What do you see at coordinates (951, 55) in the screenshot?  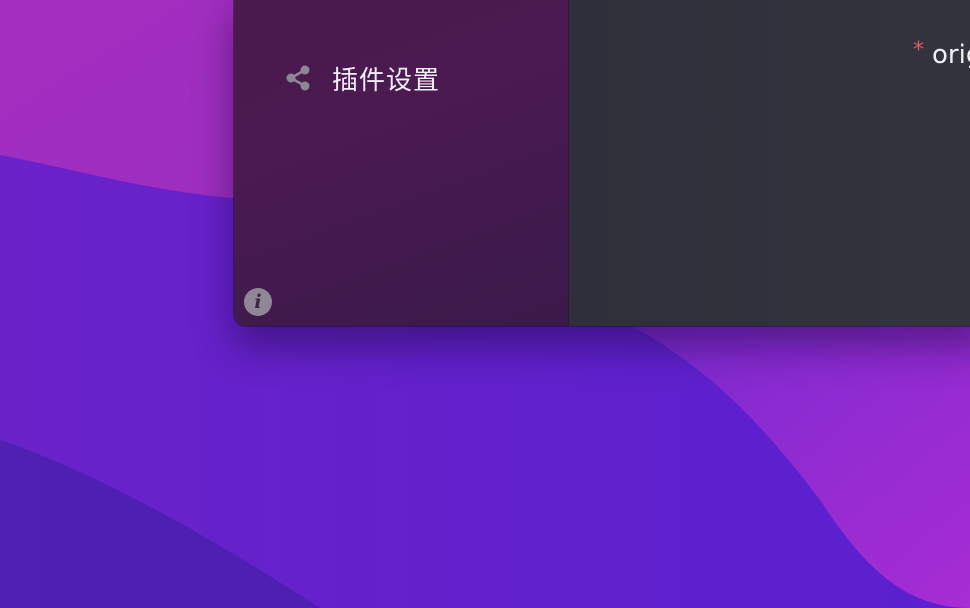 I see `field-label-text: orig` at bounding box center [951, 55].